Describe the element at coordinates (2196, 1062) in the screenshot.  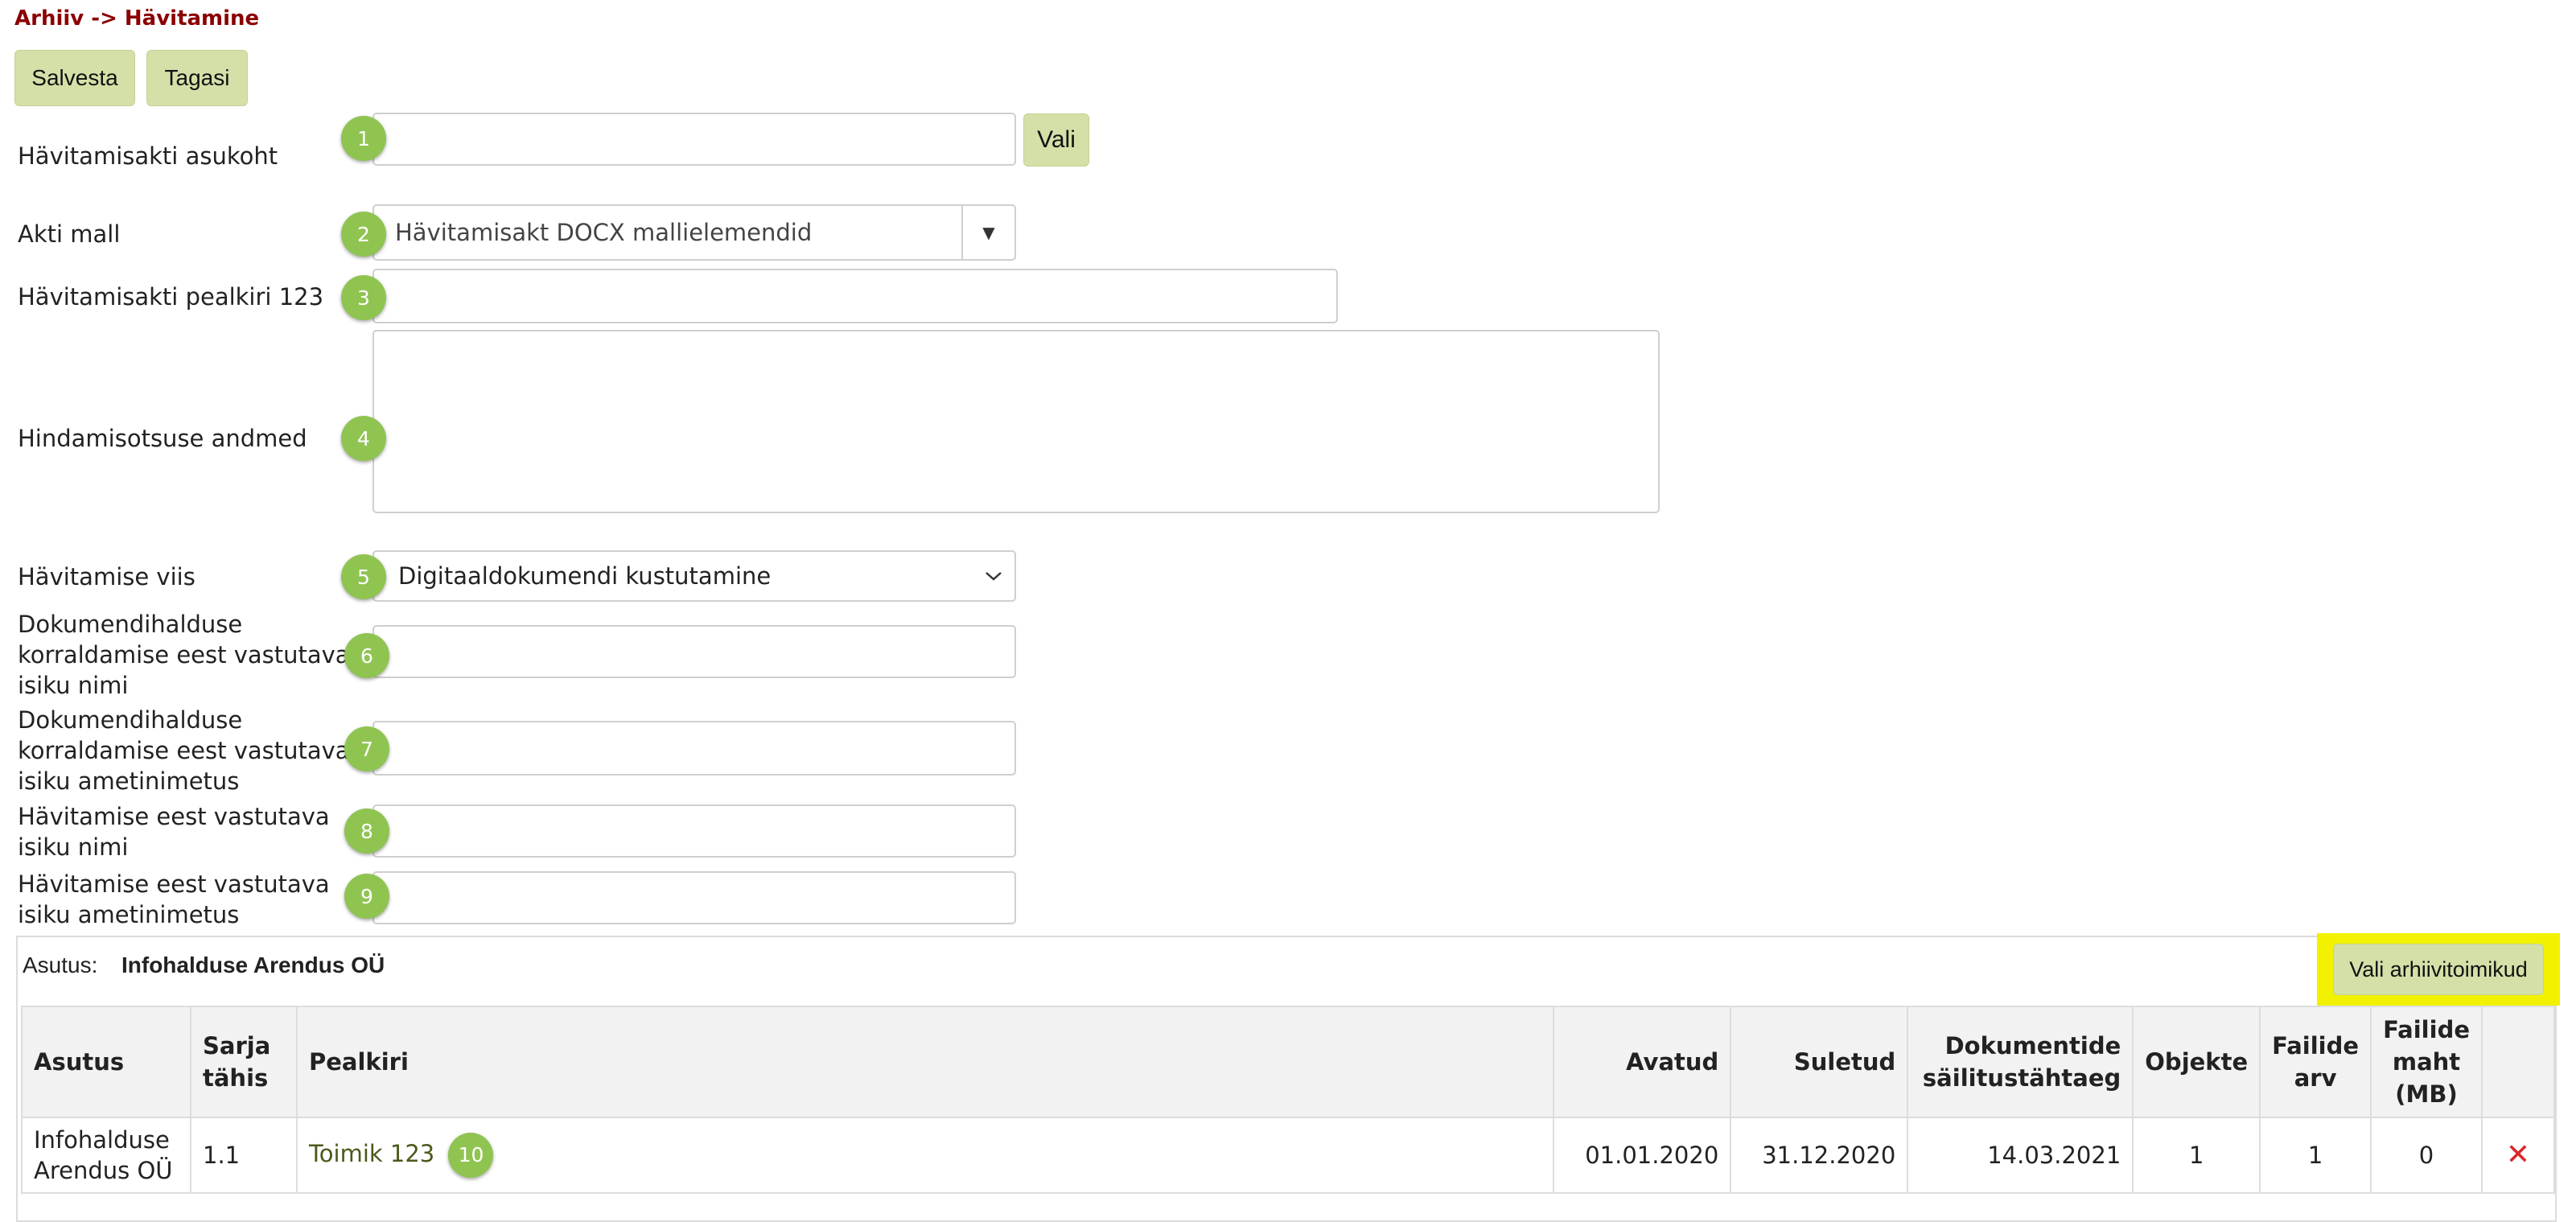
I see `col-objects: Objekte` at that location.